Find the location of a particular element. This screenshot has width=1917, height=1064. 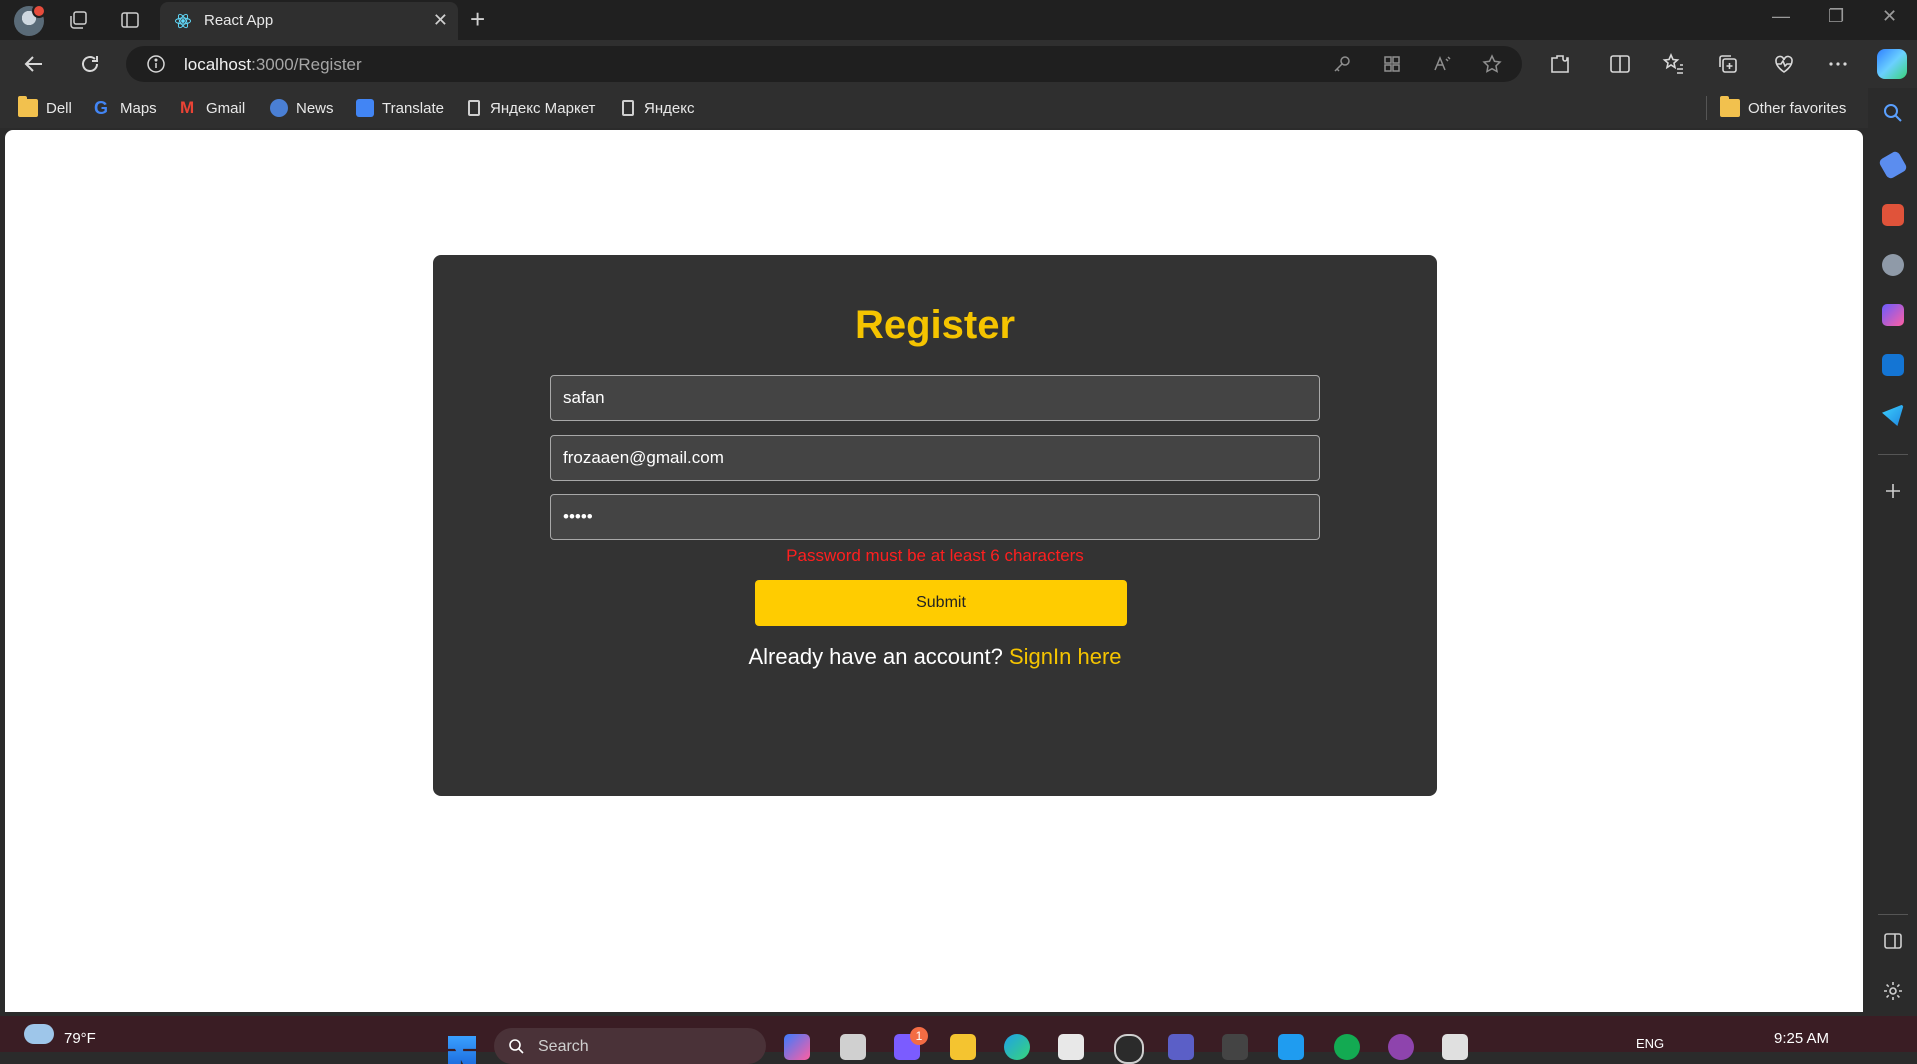

search-icon is located at coordinates (1893, 113).